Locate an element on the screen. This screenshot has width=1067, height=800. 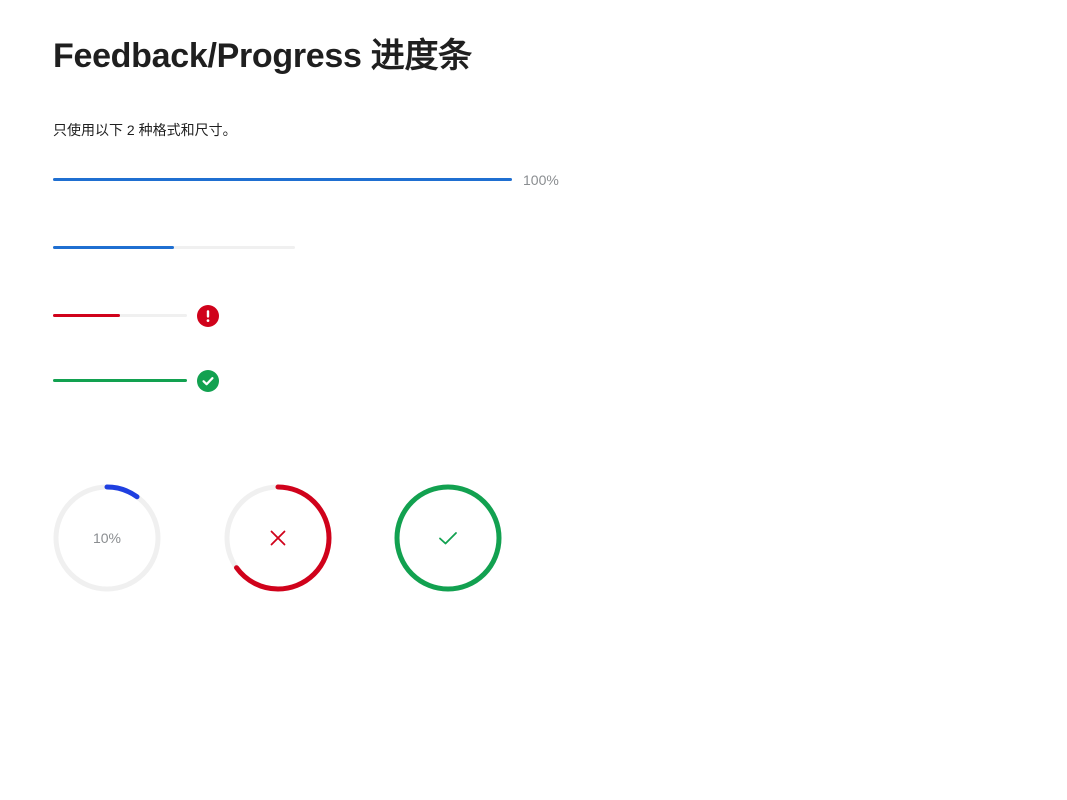
description: 只使用以下 2 种格式和尺寸。 is located at coordinates (145, 130).